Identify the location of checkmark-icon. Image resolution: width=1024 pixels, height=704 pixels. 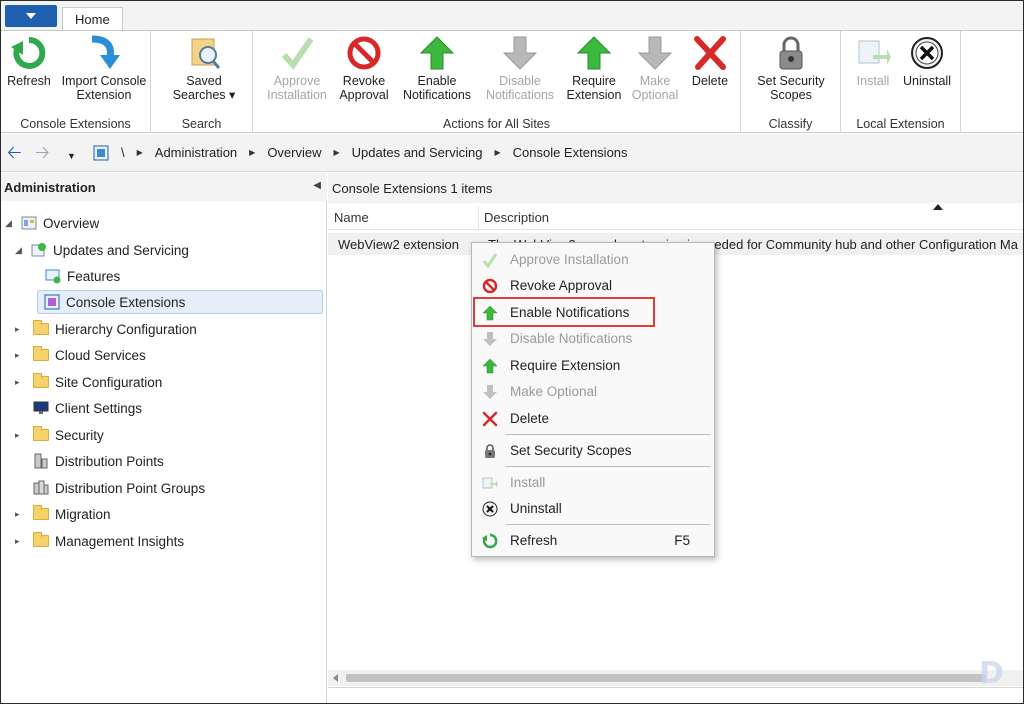
(490, 260).